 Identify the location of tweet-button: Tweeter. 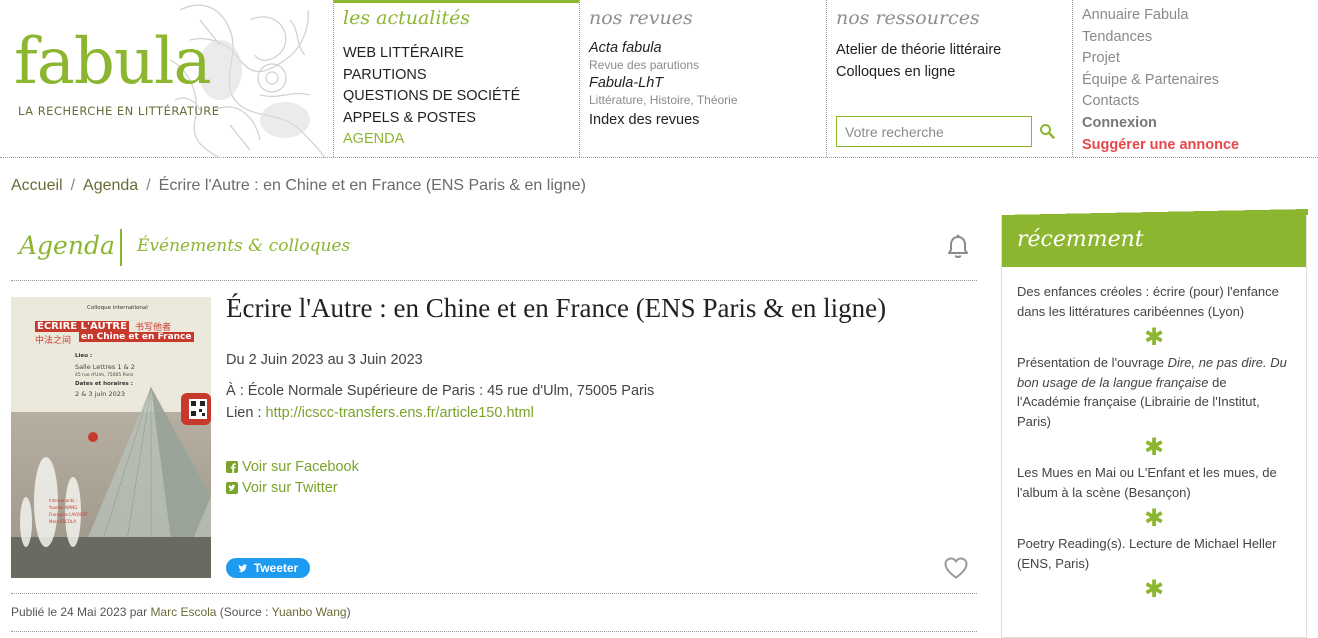
(268, 568).